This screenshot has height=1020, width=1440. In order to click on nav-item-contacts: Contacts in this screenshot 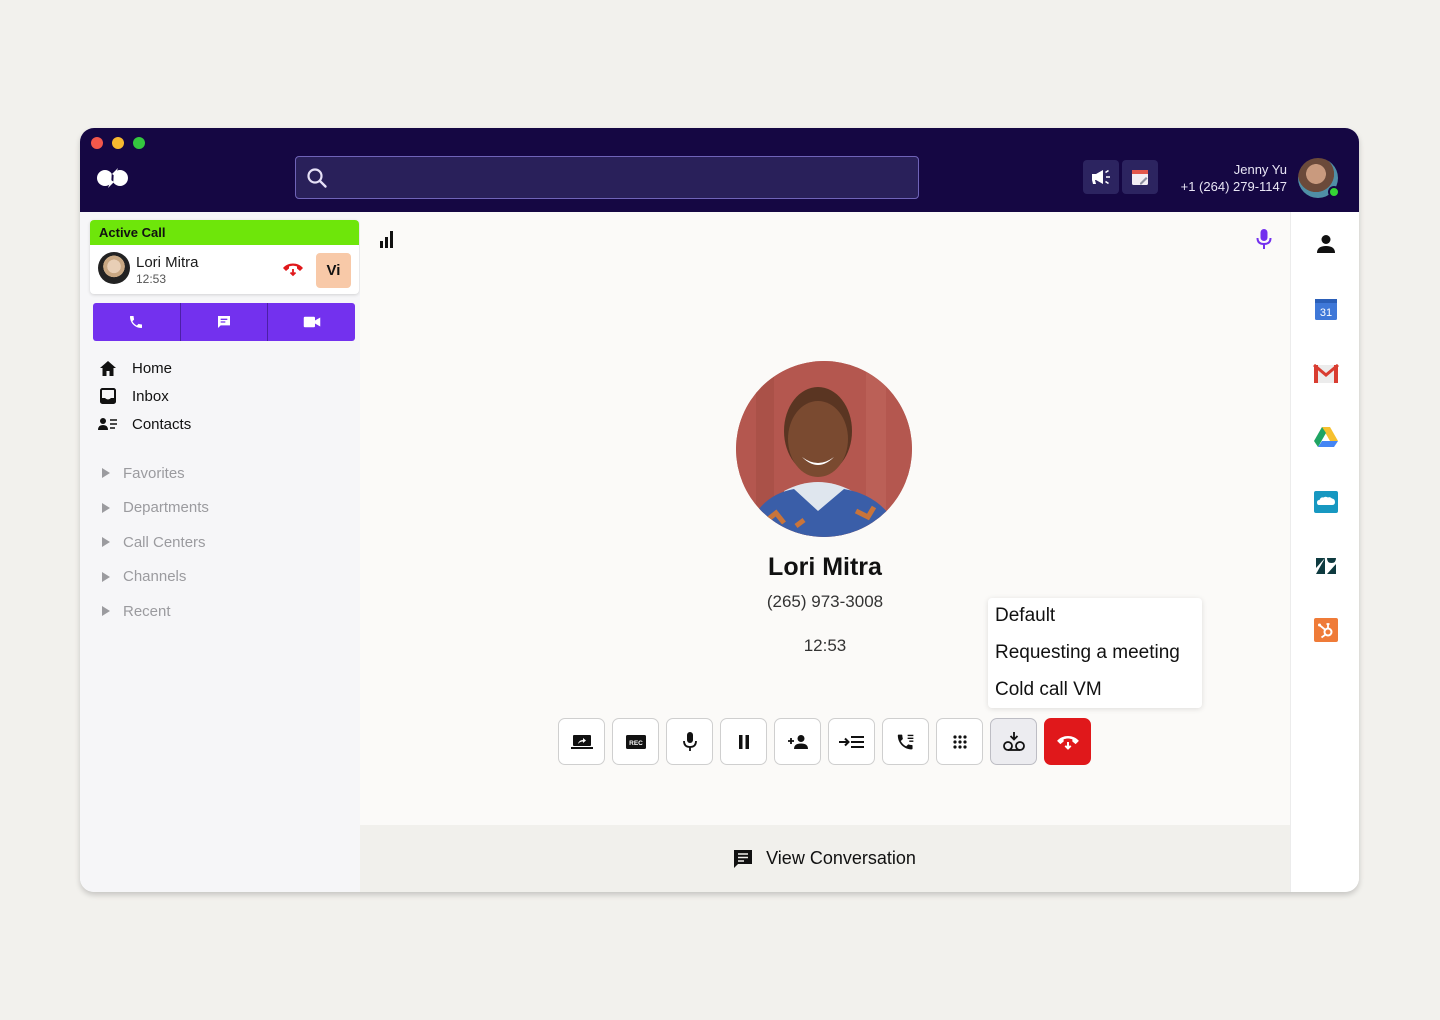, I will do `click(144, 424)`.